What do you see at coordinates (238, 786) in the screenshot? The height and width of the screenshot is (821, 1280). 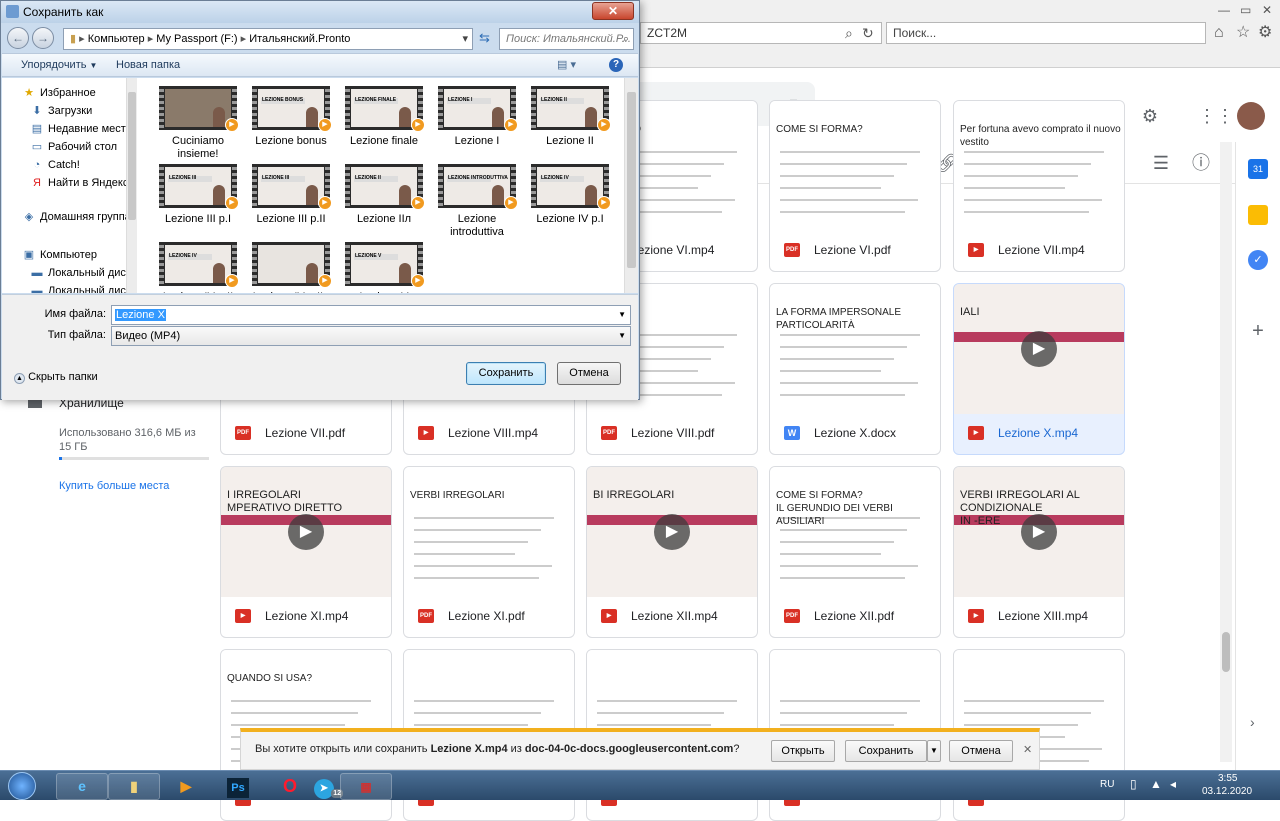 I see `taskbar-photoshop: Ps` at bounding box center [238, 786].